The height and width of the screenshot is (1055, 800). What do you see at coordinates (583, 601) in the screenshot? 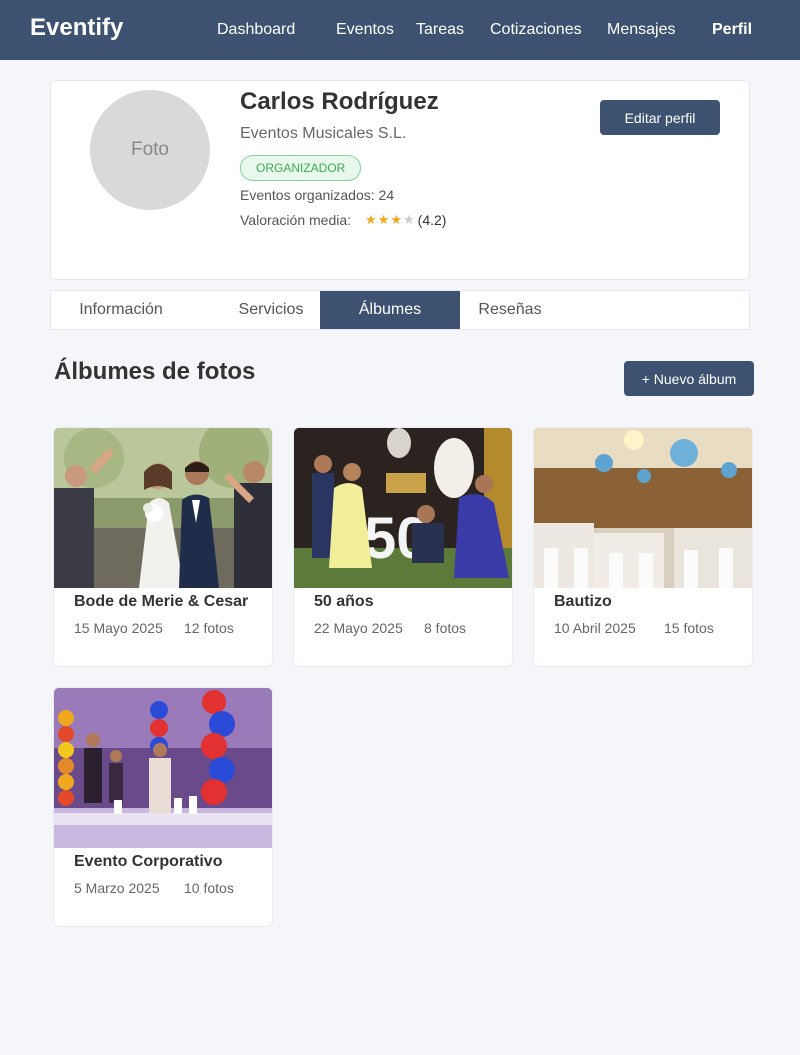
I see `album-title: Bautizo` at bounding box center [583, 601].